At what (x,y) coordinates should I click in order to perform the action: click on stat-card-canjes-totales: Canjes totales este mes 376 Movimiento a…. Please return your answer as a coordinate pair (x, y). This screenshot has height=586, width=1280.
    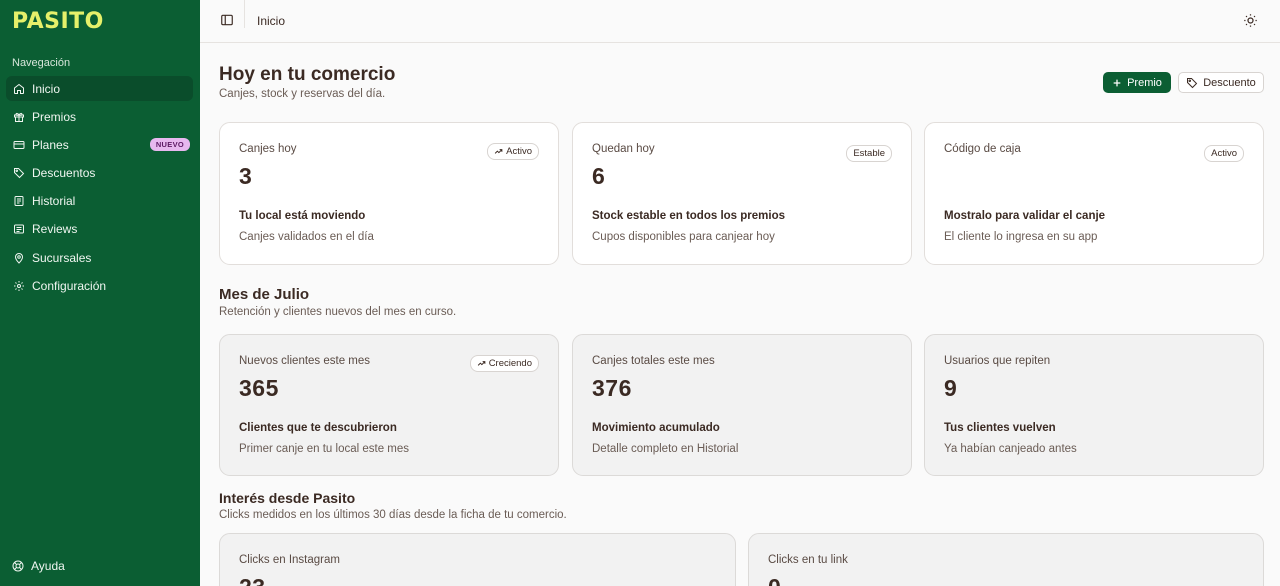
    Looking at the image, I should click on (742, 405).